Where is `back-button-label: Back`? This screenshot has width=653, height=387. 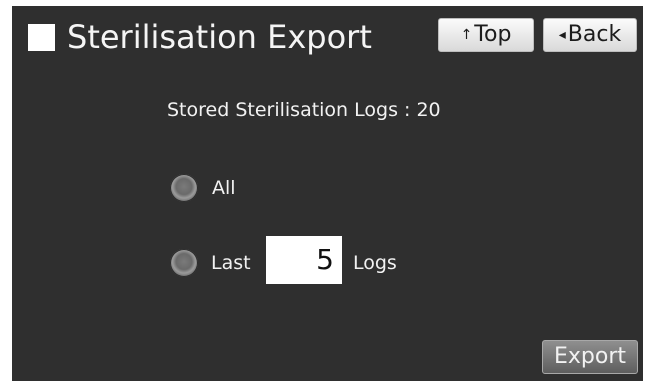
back-button-label: Back is located at coordinates (594, 34).